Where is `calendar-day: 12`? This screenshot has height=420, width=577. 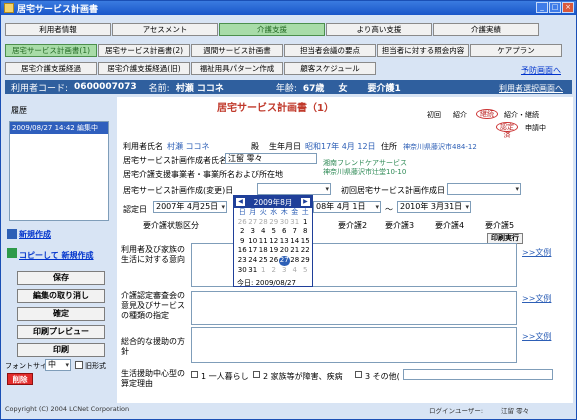 calendar-day: 12 is located at coordinates (274, 242).